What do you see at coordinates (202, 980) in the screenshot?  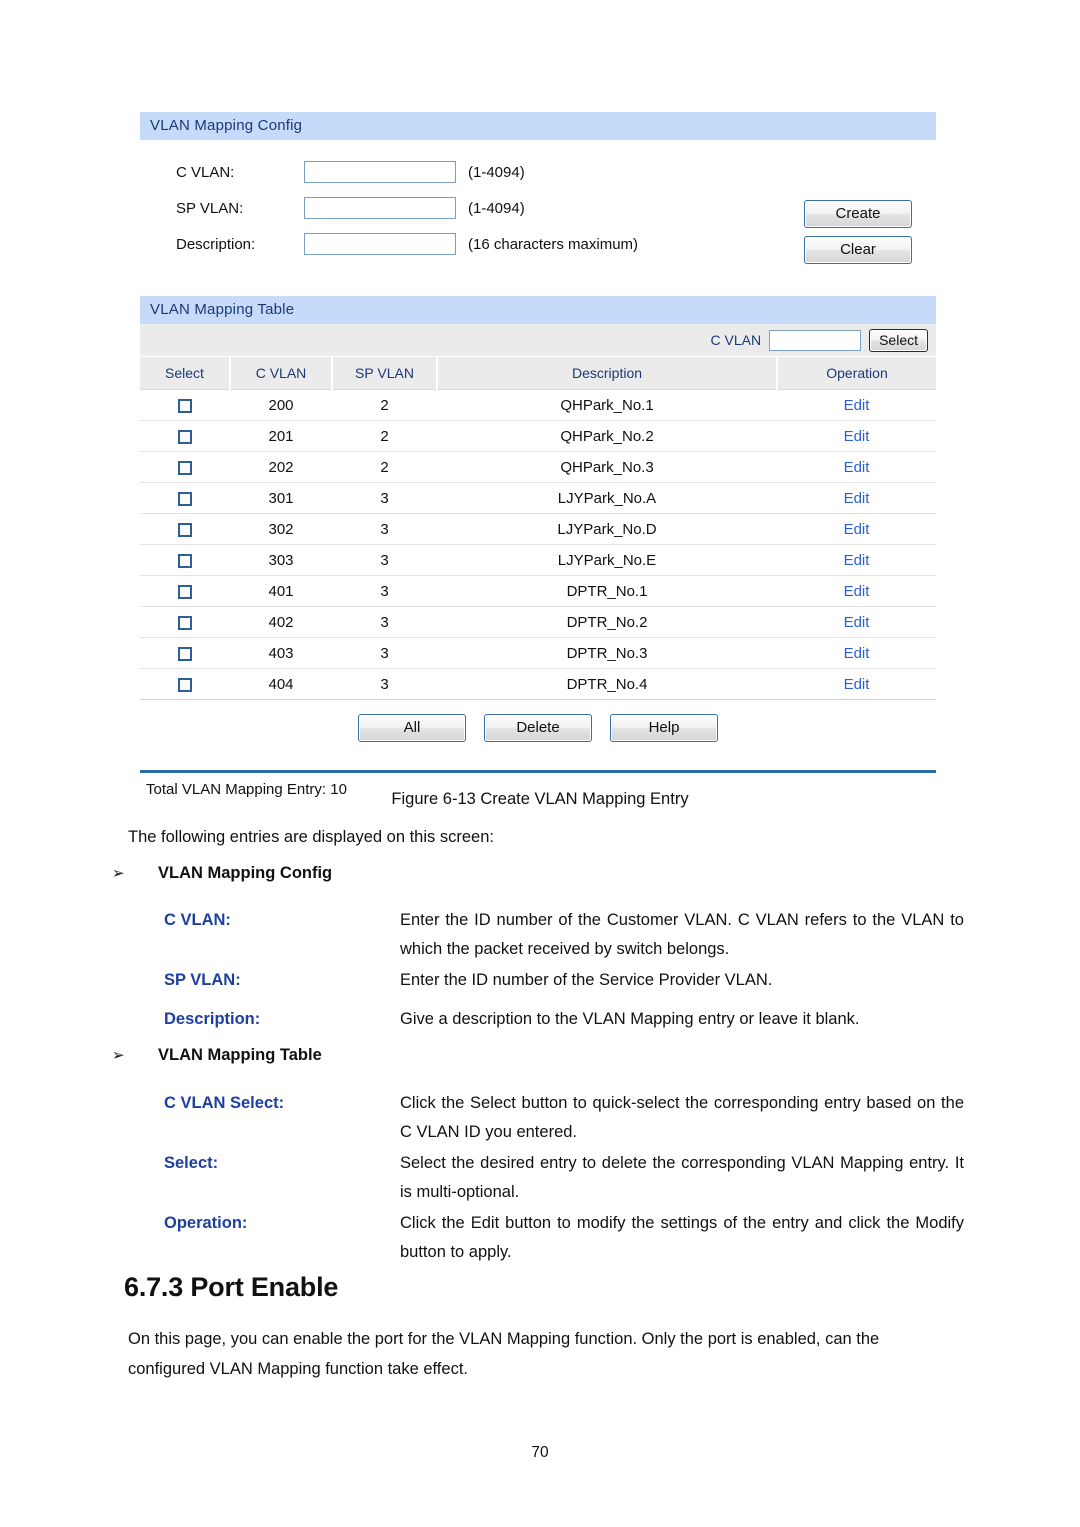 I see `term-label-sp-vlan: SP VLAN:` at bounding box center [202, 980].